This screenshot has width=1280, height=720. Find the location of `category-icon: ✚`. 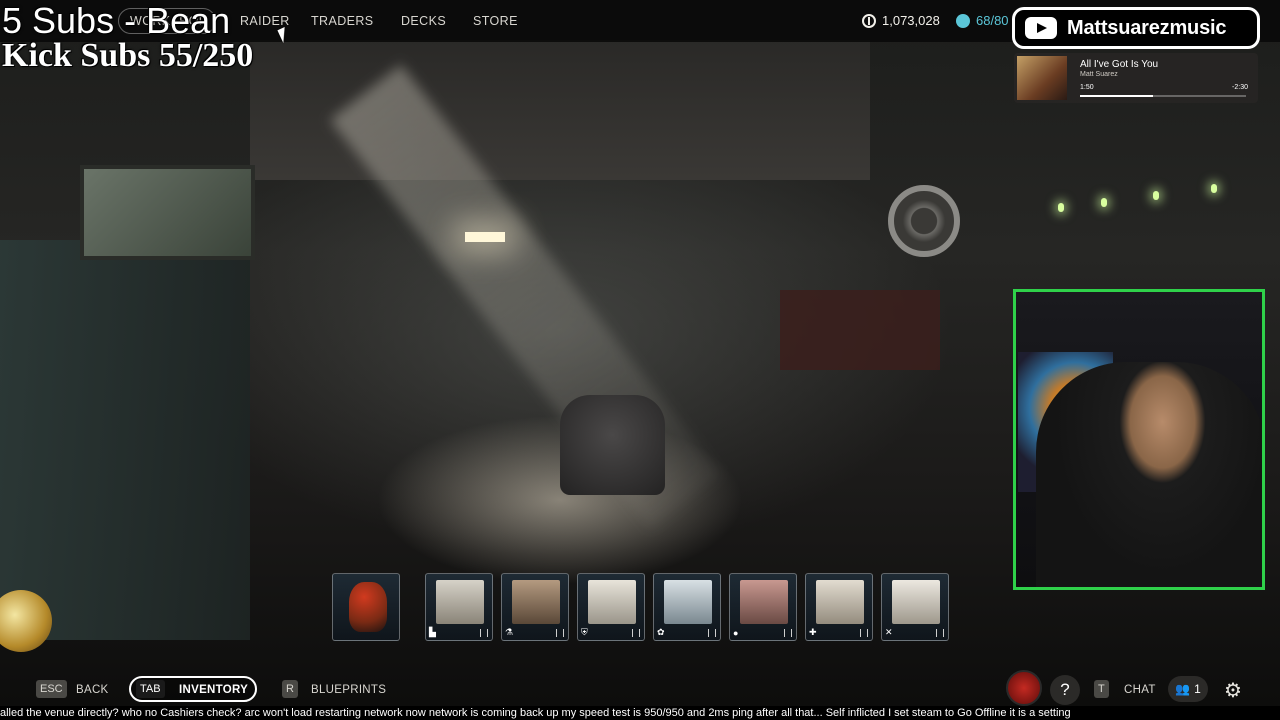

category-icon: ✚ is located at coordinates (813, 632).